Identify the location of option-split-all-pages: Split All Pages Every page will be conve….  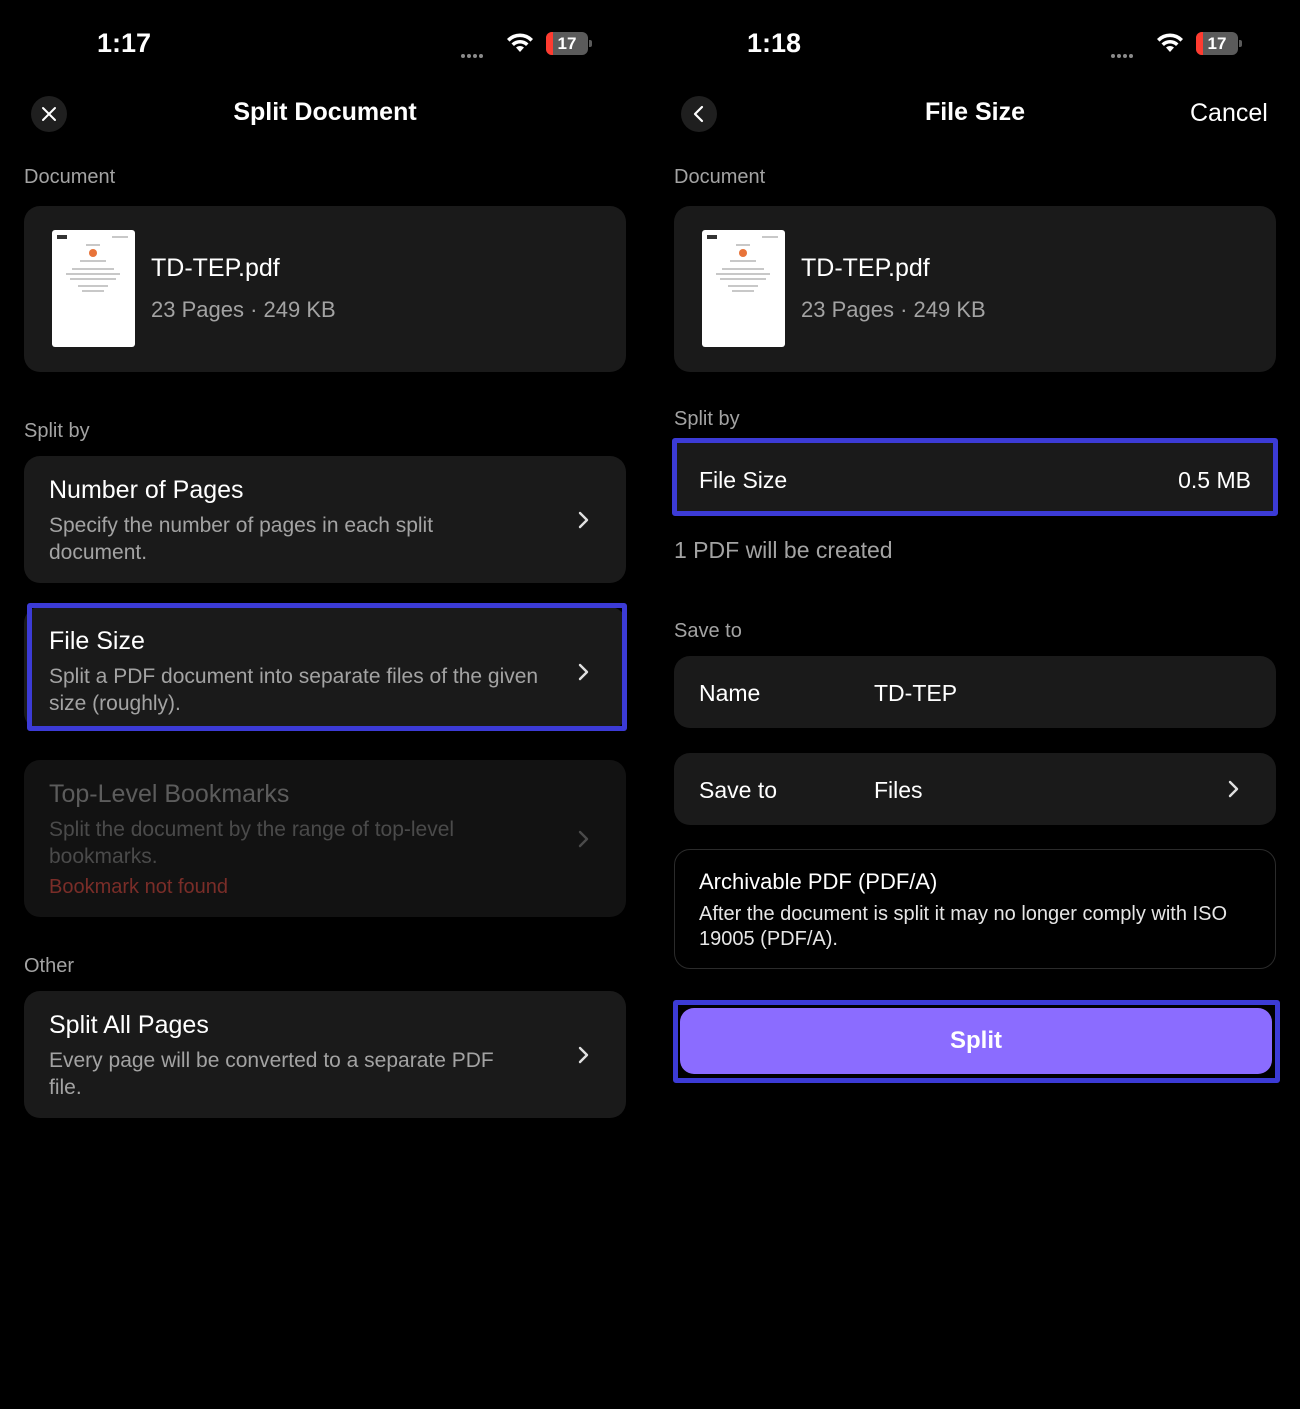
(325, 1054).